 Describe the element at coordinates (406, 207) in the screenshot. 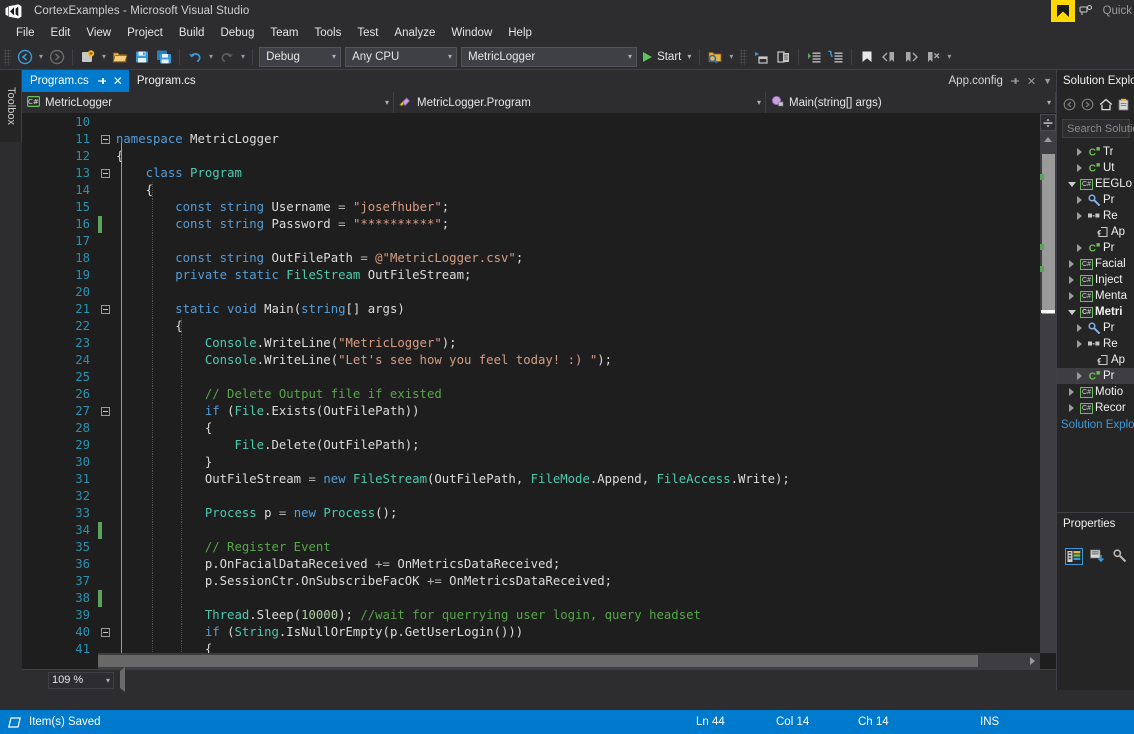

I see `code-line: 15 const string Username = "josefhuber";` at that location.